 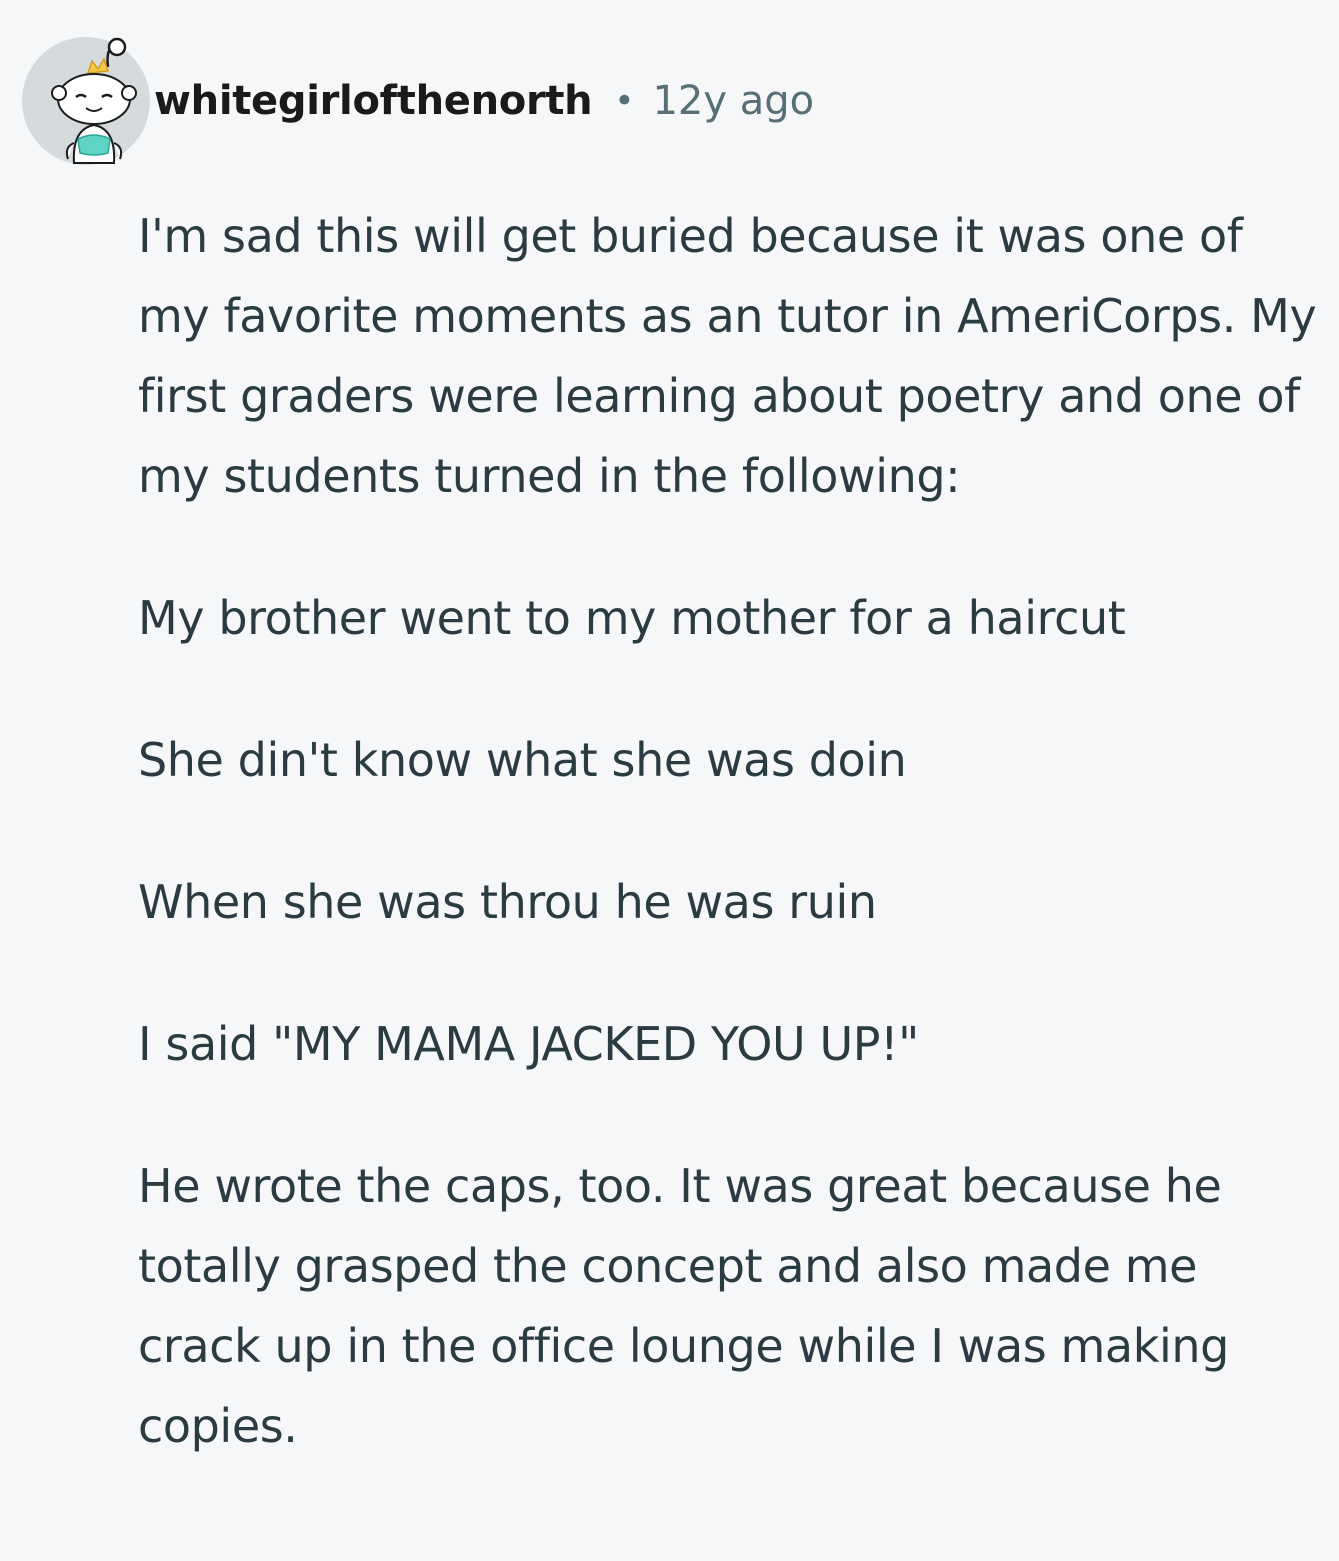 What do you see at coordinates (94, 100) in the screenshot?
I see `snoo-avatar-icon` at bounding box center [94, 100].